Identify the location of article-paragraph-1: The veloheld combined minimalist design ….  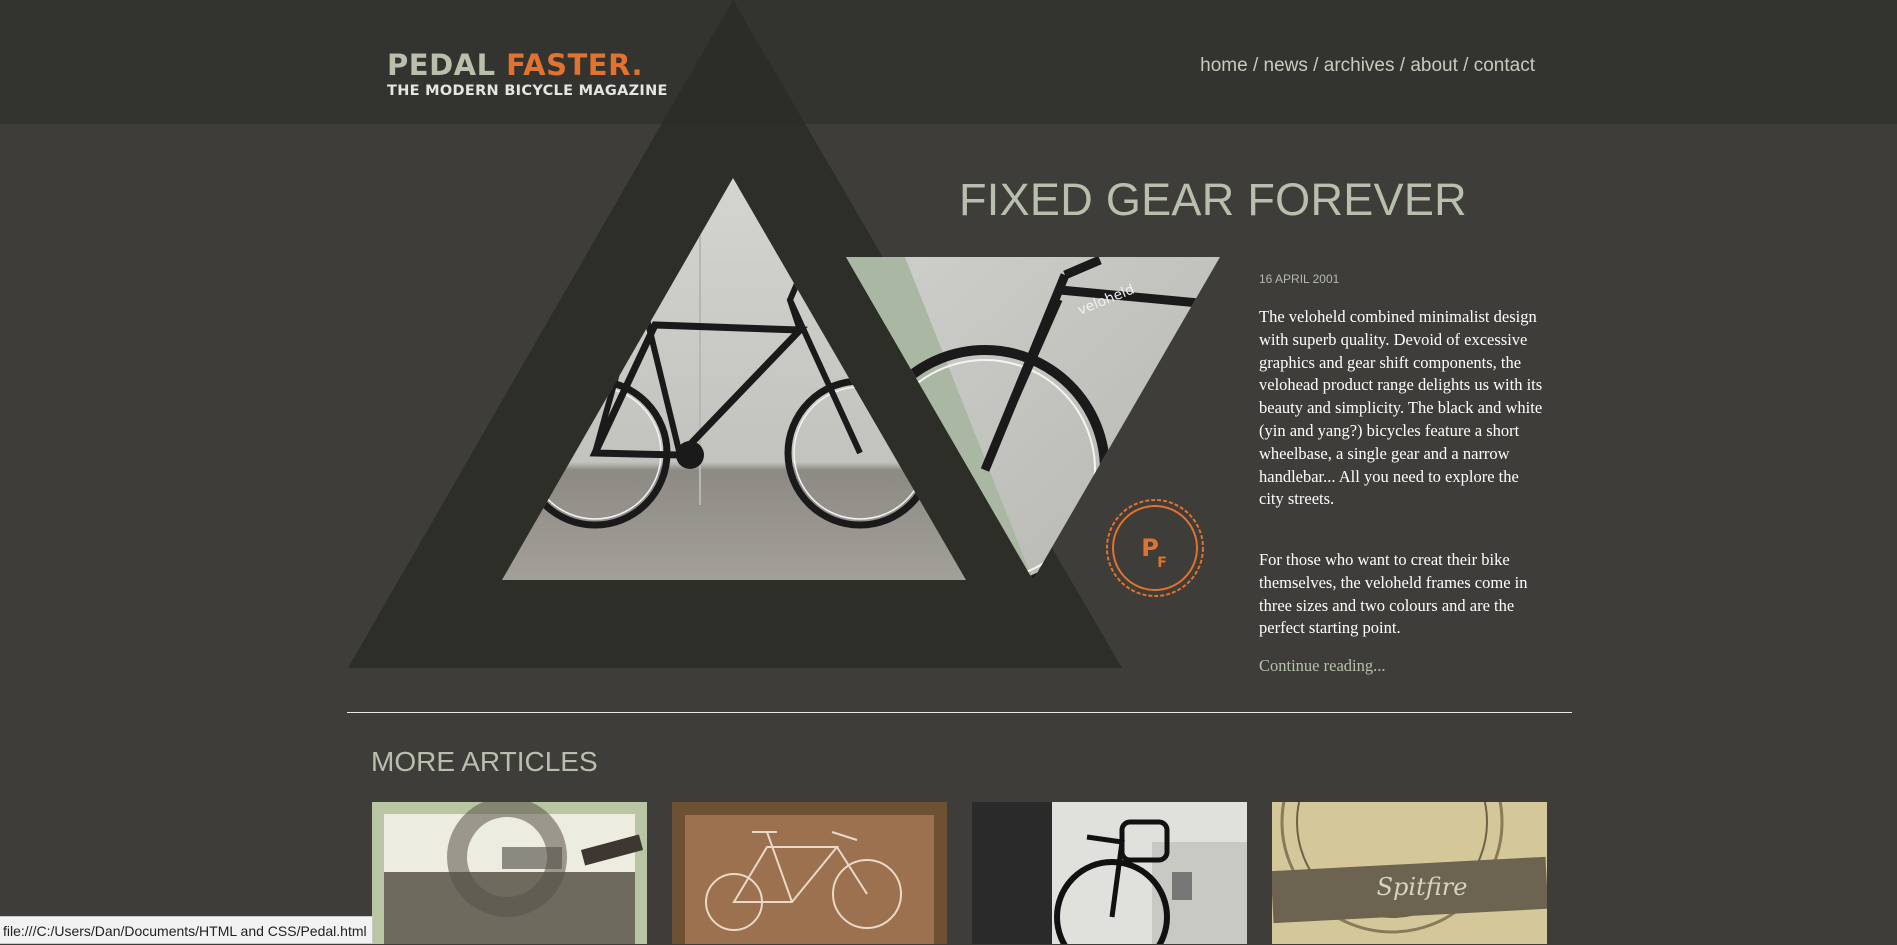
(1401, 408).